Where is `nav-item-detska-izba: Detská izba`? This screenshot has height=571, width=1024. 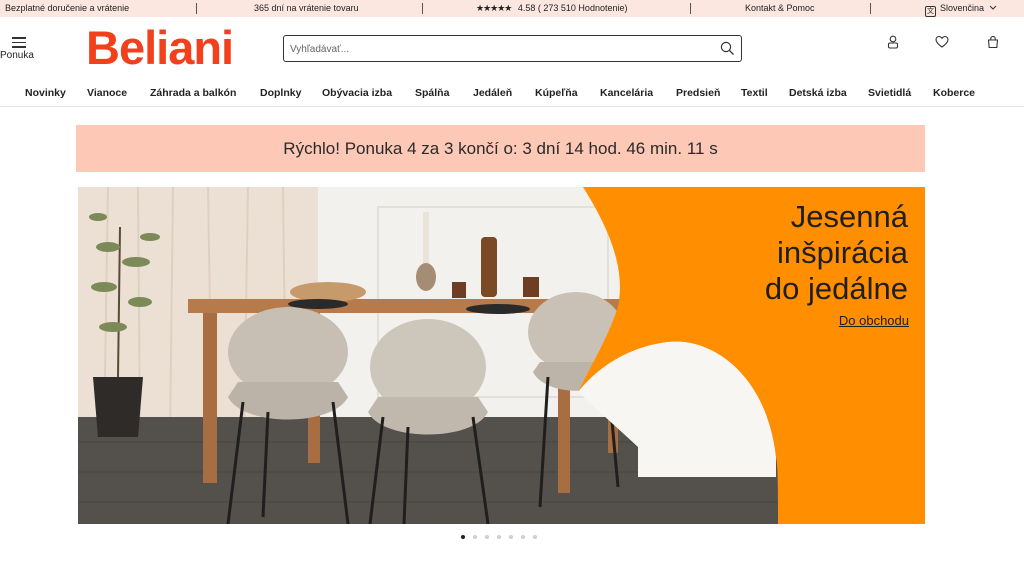
nav-item-detska-izba: Detská izba is located at coordinates (818, 93).